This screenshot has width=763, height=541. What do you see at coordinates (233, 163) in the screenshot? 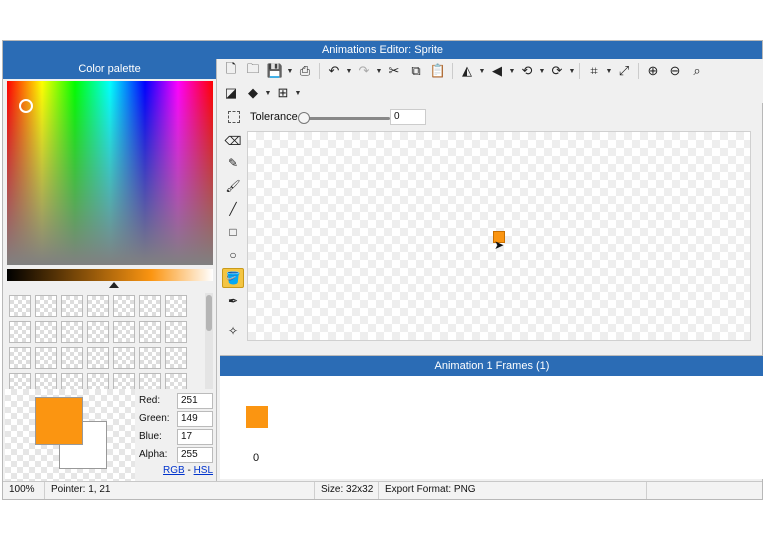
I see `pencil-icon: ✎` at bounding box center [233, 163].